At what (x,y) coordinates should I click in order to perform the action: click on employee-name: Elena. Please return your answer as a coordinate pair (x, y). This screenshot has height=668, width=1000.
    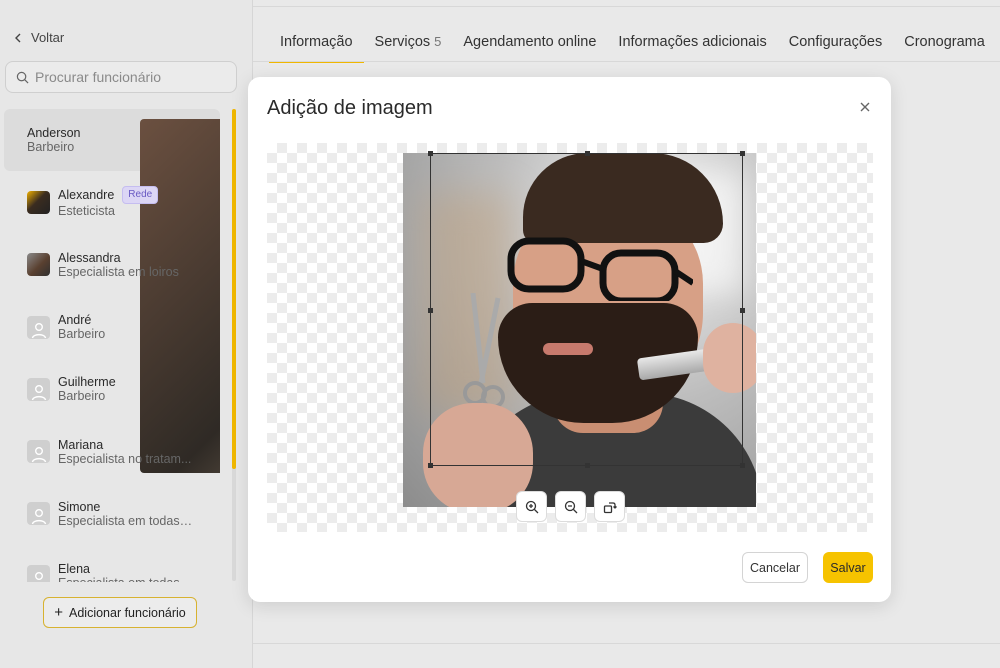
    Looking at the image, I should click on (74, 569).